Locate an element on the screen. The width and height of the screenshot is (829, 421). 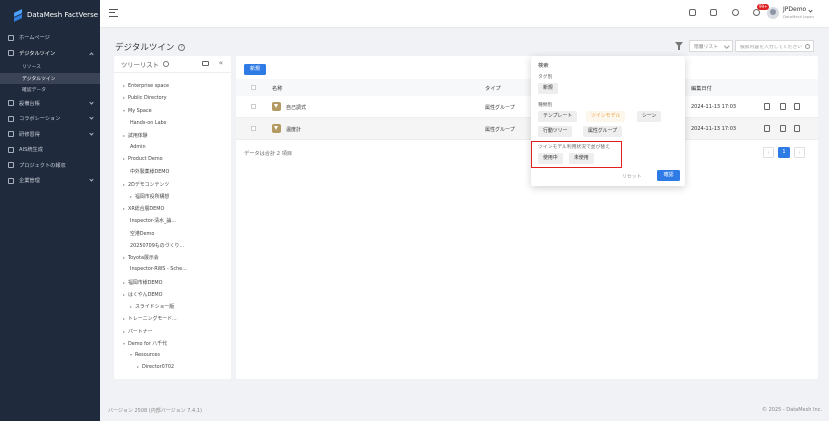
pager-page-1: 1 is located at coordinates (784, 152).